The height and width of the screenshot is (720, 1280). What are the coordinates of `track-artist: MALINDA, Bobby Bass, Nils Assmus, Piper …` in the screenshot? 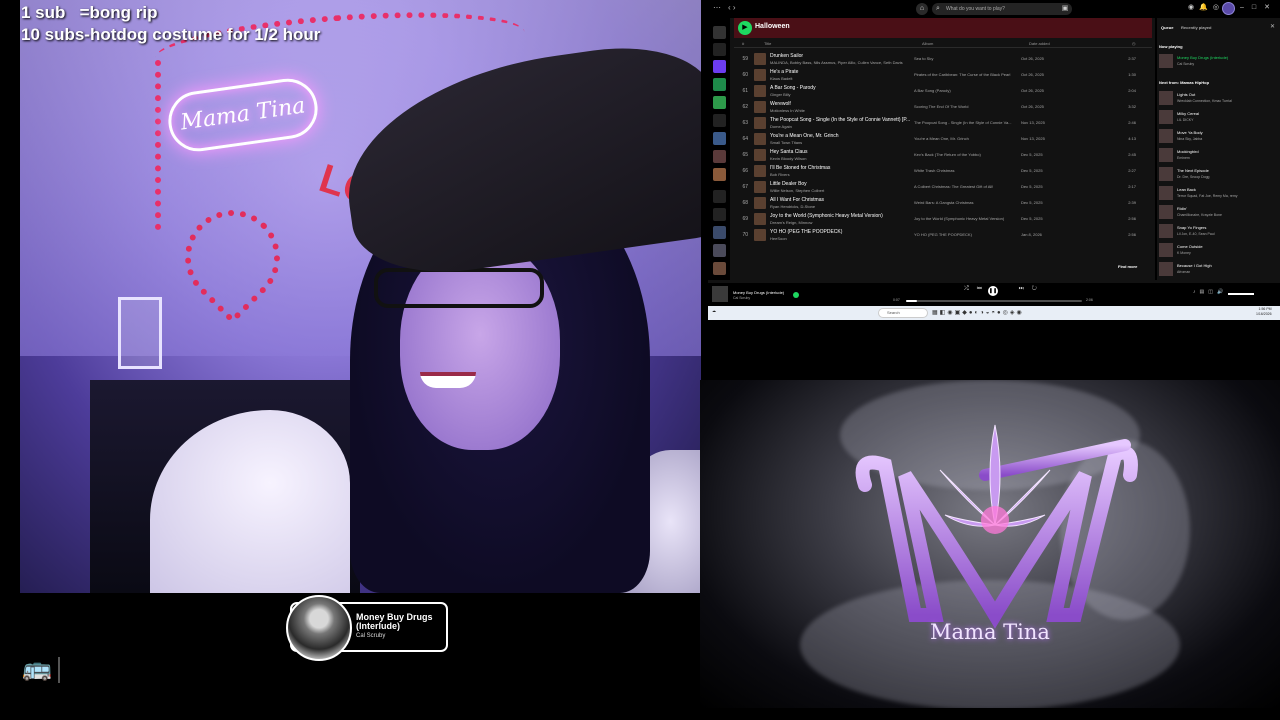 It's located at (840, 62).